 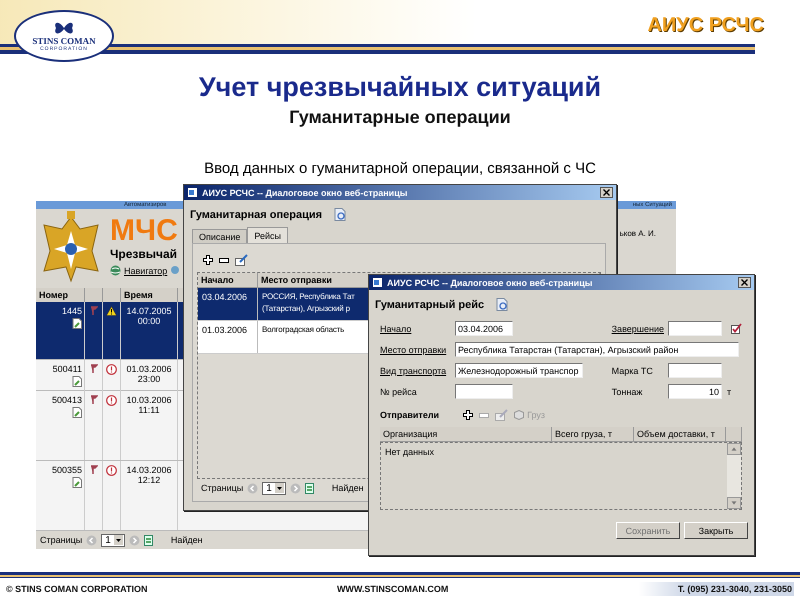 What do you see at coordinates (734, 476) in the screenshot?
I see `scrollbar` at bounding box center [734, 476].